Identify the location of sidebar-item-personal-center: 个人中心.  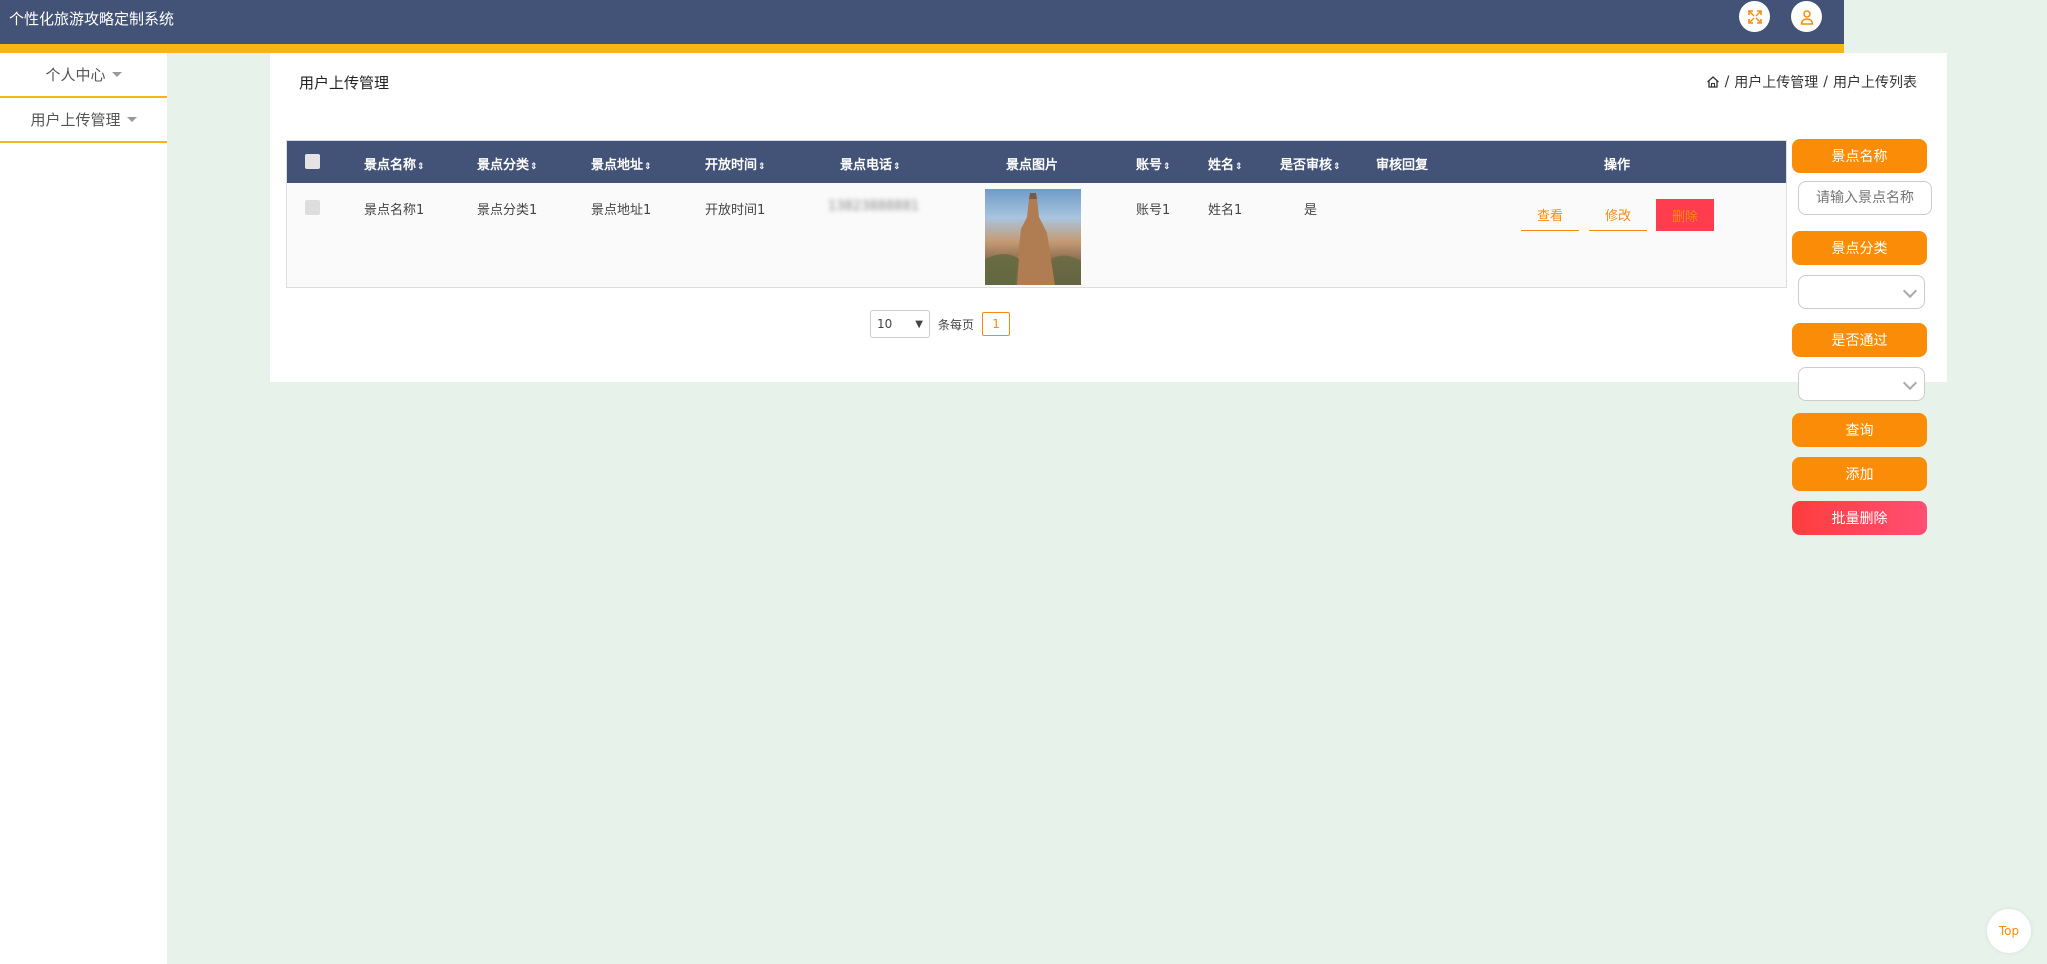
(83, 75).